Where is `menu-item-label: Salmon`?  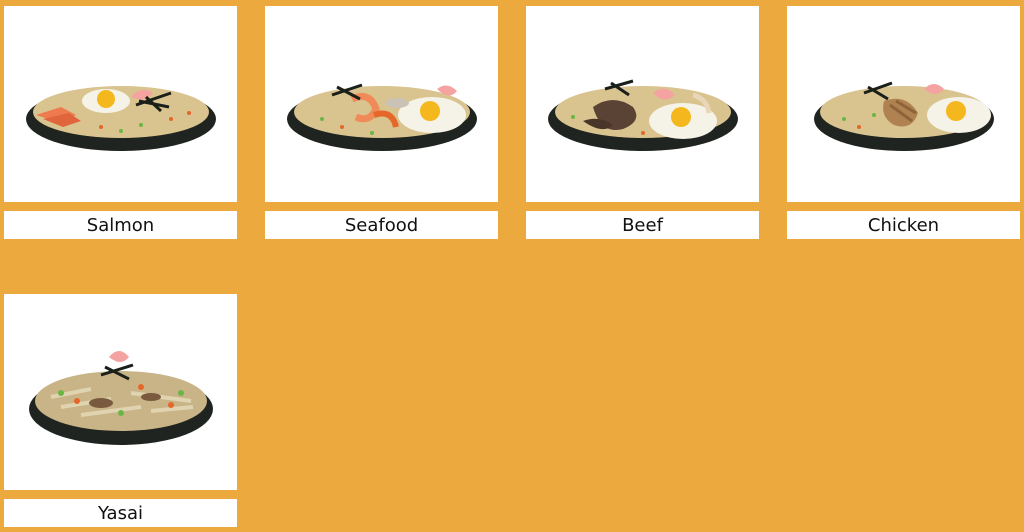 menu-item-label: Salmon is located at coordinates (120, 225).